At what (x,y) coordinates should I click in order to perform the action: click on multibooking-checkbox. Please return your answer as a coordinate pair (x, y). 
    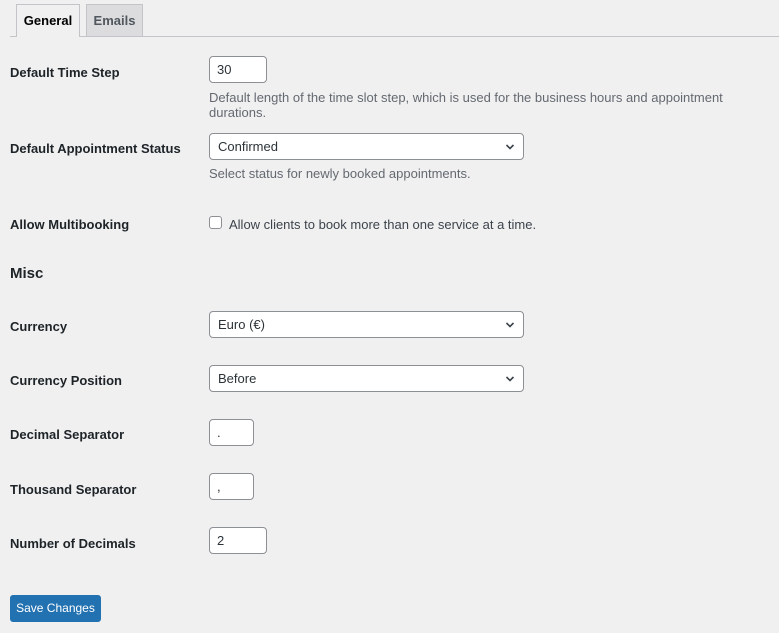
    Looking at the image, I should click on (215, 222).